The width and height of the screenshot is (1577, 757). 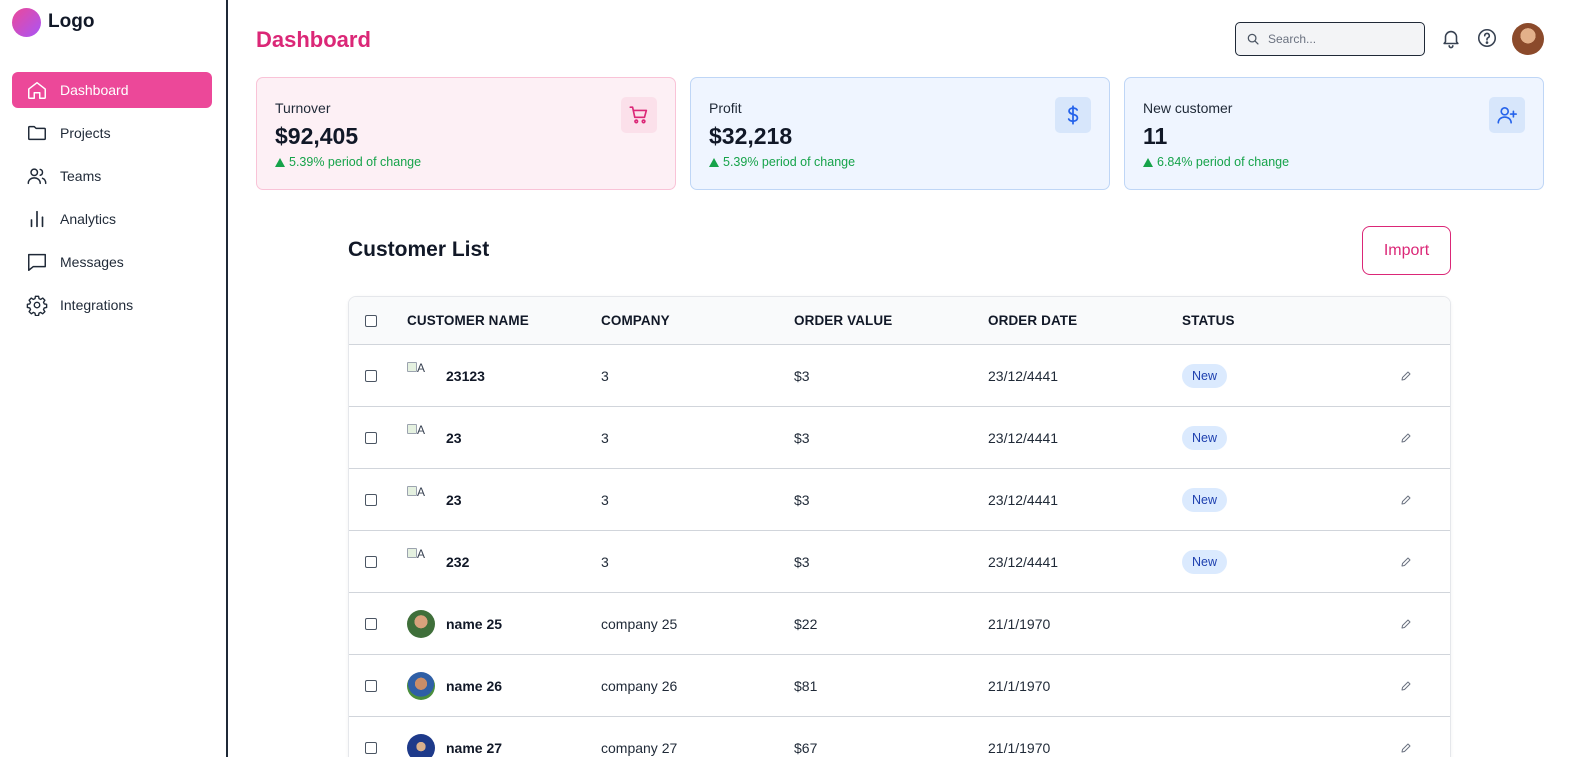 I want to click on bell-icon, so click(x=1451, y=38).